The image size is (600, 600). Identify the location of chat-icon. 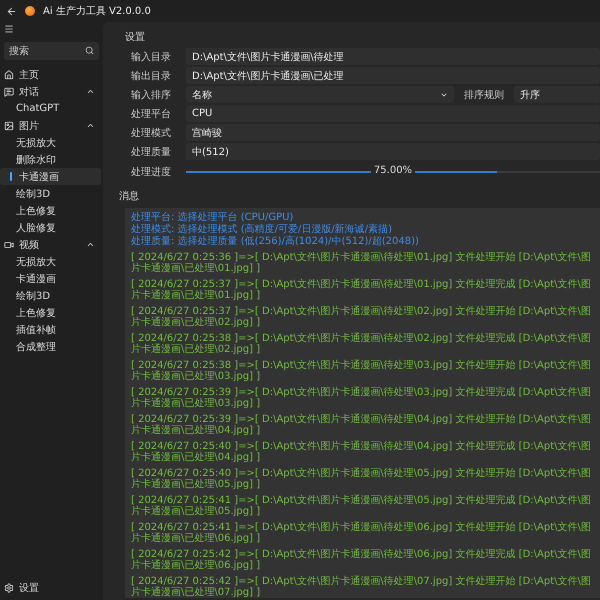
(9, 91).